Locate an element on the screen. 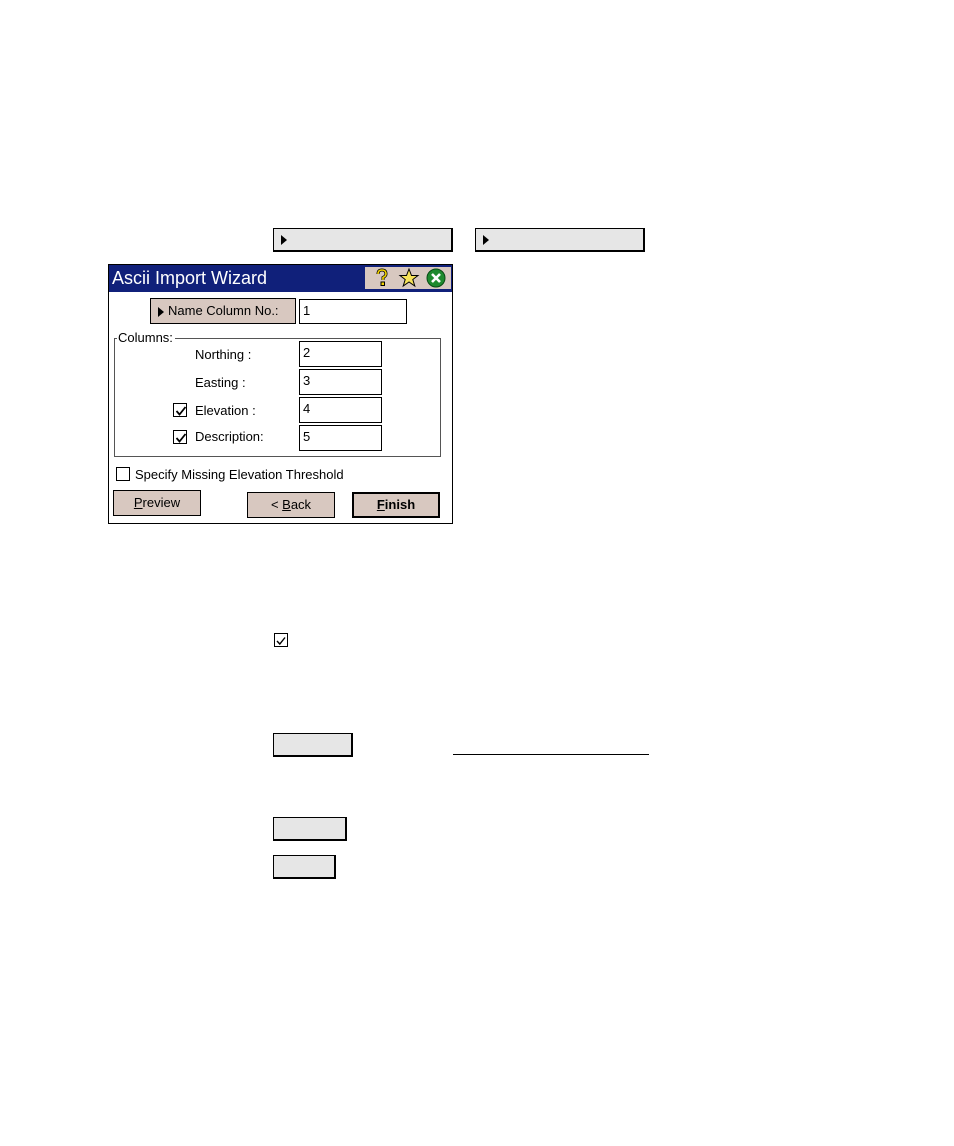  northing-input: 2 is located at coordinates (340, 354).